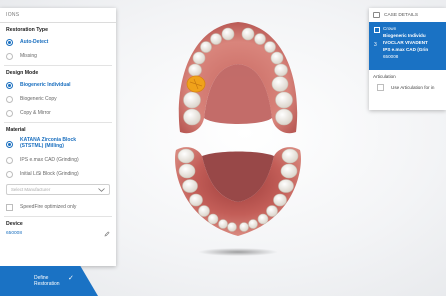 Image resolution: width=446 pixels, height=296 pixels. I want to click on articulation-checkbox, so click(380, 87).